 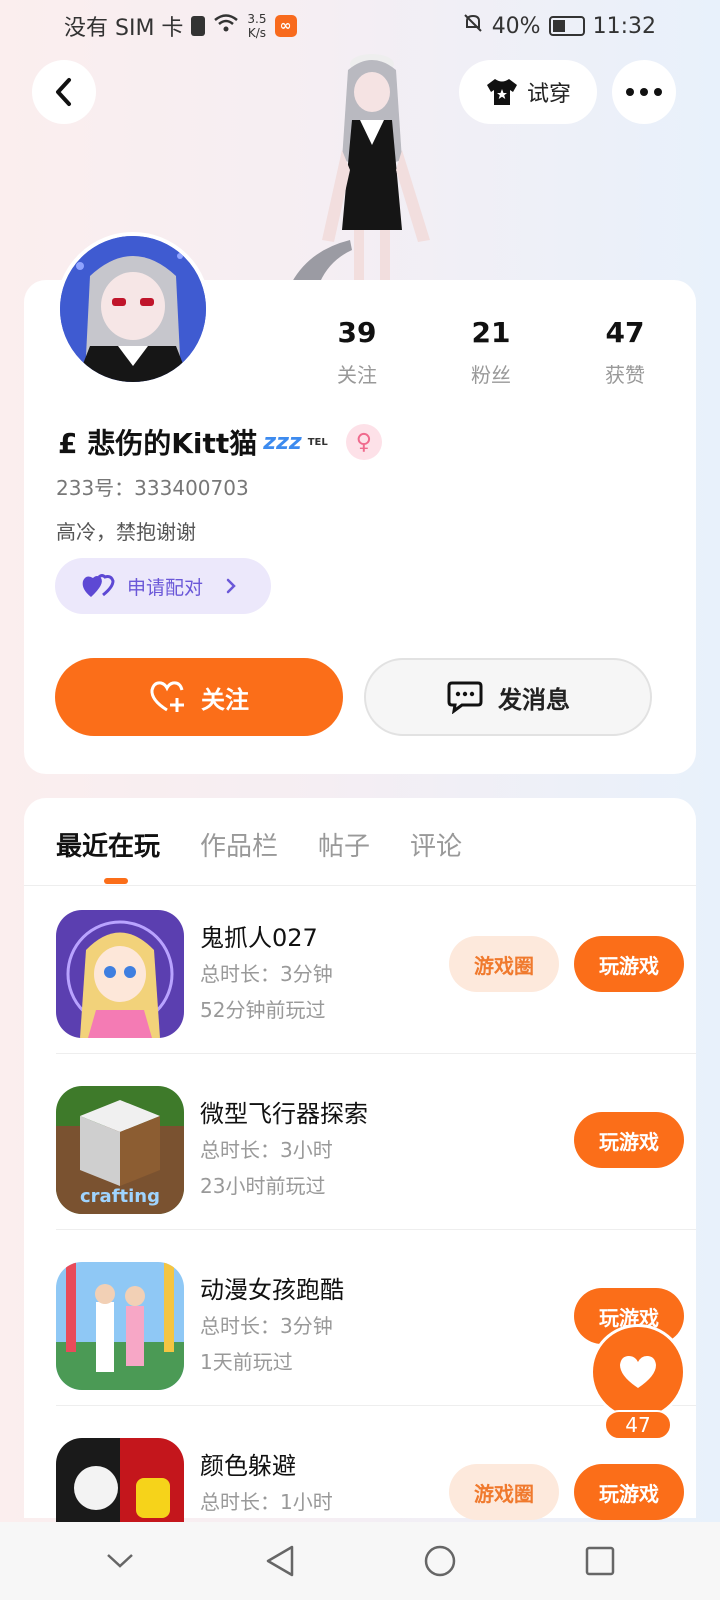 What do you see at coordinates (360, 1561) in the screenshot?
I see `system-navigation-bar` at bounding box center [360, 1561].